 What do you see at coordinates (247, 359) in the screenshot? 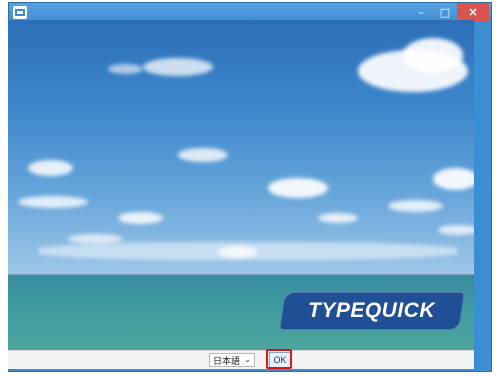
I see `chevron-down-icon: ⌄` at bounding box center [247, 359].